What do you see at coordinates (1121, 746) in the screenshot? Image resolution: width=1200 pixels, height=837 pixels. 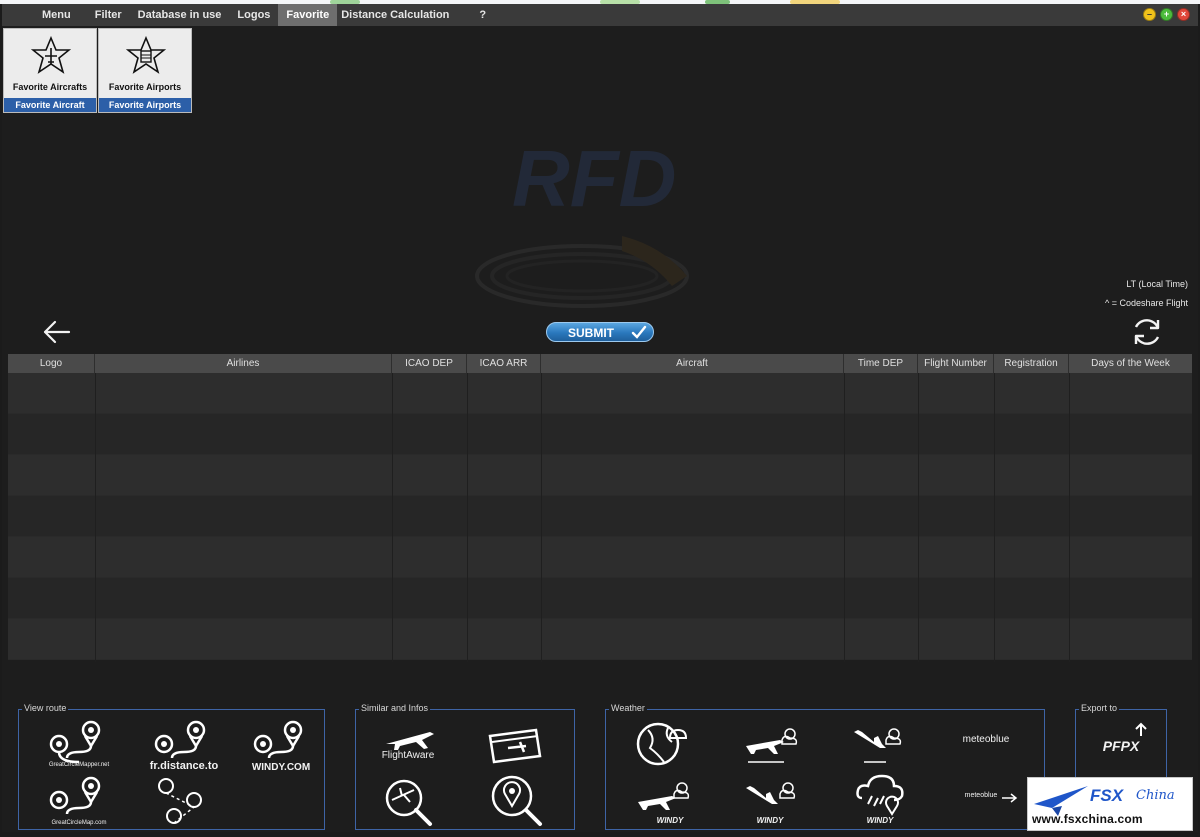 I see `pfpx-label: PFPX` at bounding box center [1121, 746].